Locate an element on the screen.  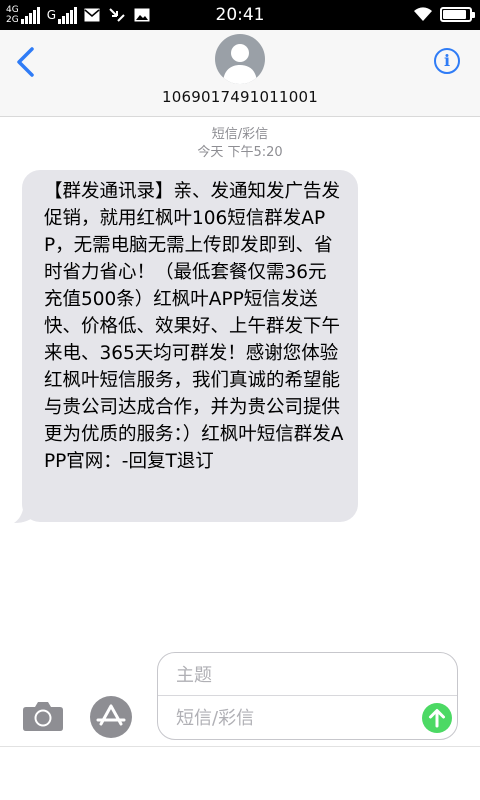
battery-icon is located at coordinates (457, 14).